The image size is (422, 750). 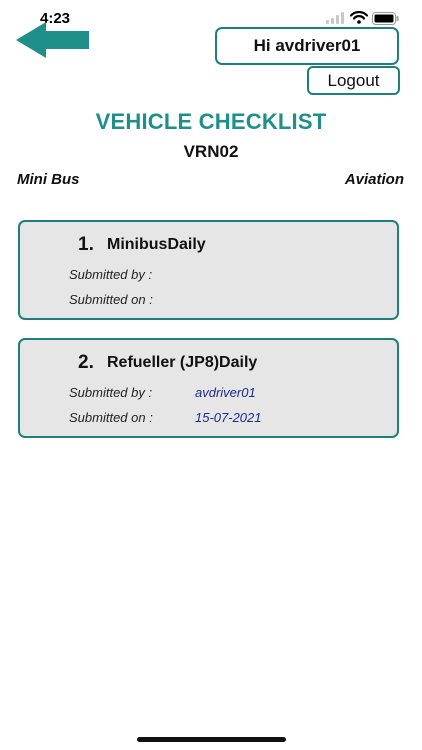 What do you see at coordinates (307, 46) in the screenshot?
I see `user-greeting: Hi avdriver01` at bounding box center [307, 46].